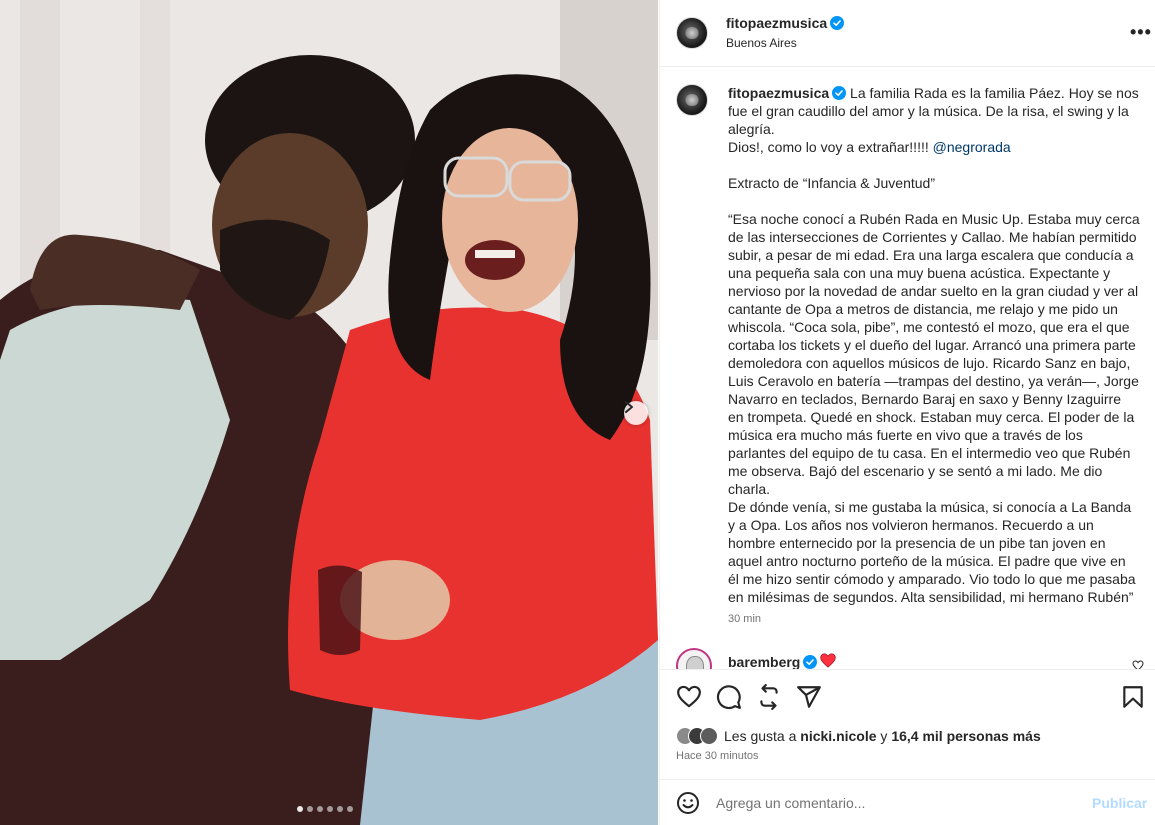  I want to click on more-options-icon: •••, so click(1141, 32).